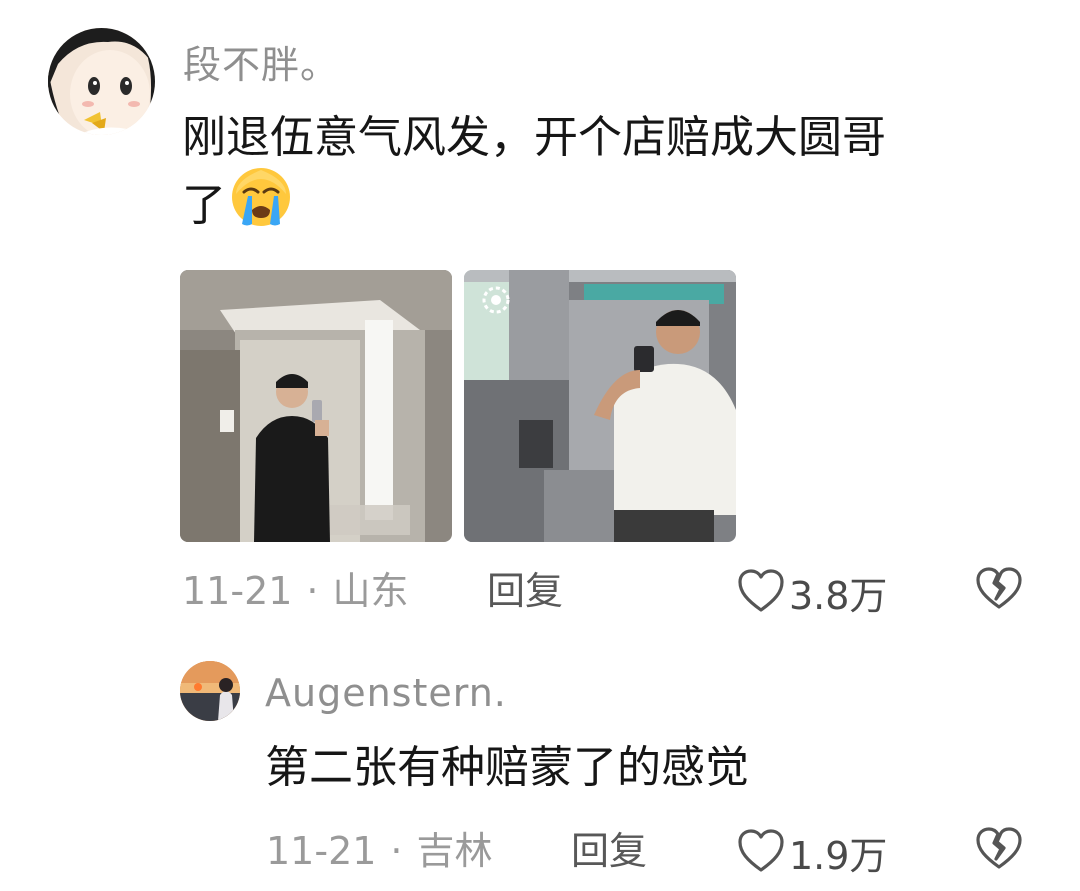 The width and height of the screenshot is (1080, 891). What do you see at coordinates (295, 591) in the screenshot?
I see `comment-meta: 11-21 · 山东` at bounding box center [295, 591].